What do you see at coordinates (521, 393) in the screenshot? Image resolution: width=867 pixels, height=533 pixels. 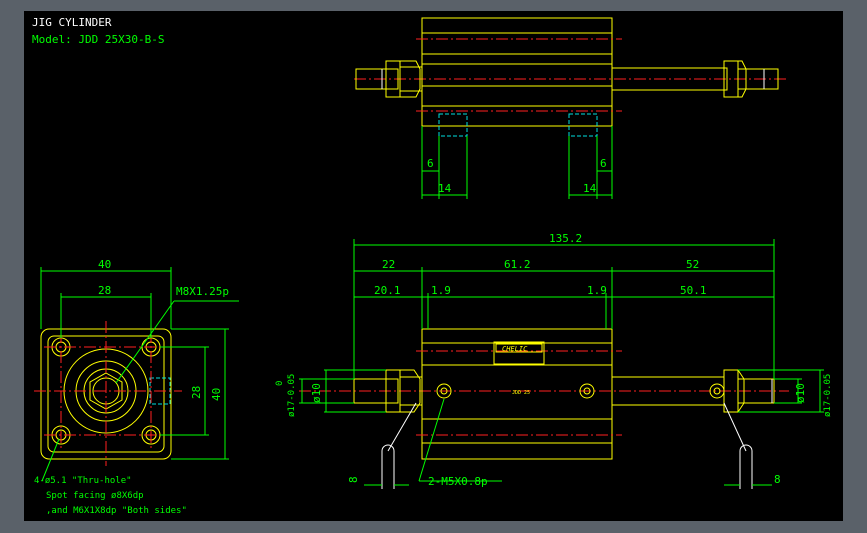 I see `center-mark: JDD 25` at bounding box center [521, 393].